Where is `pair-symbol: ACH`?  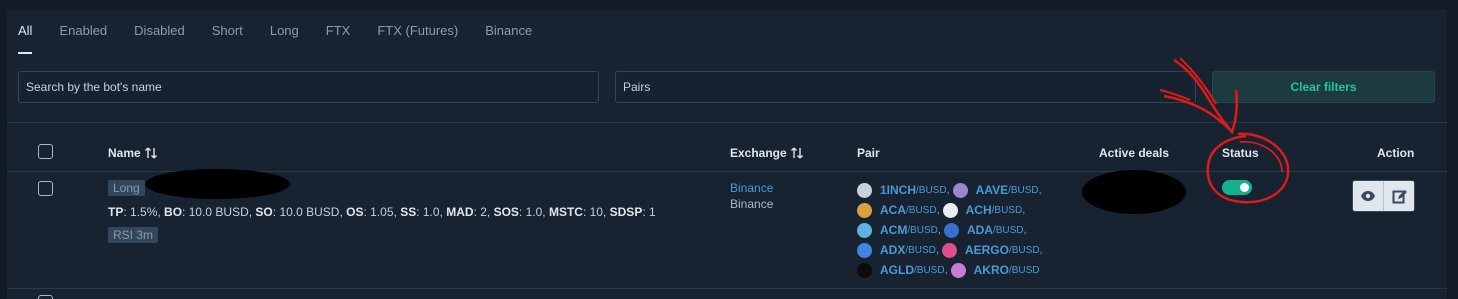
pair-symbol: ACH is located at coordinates (978, 210).